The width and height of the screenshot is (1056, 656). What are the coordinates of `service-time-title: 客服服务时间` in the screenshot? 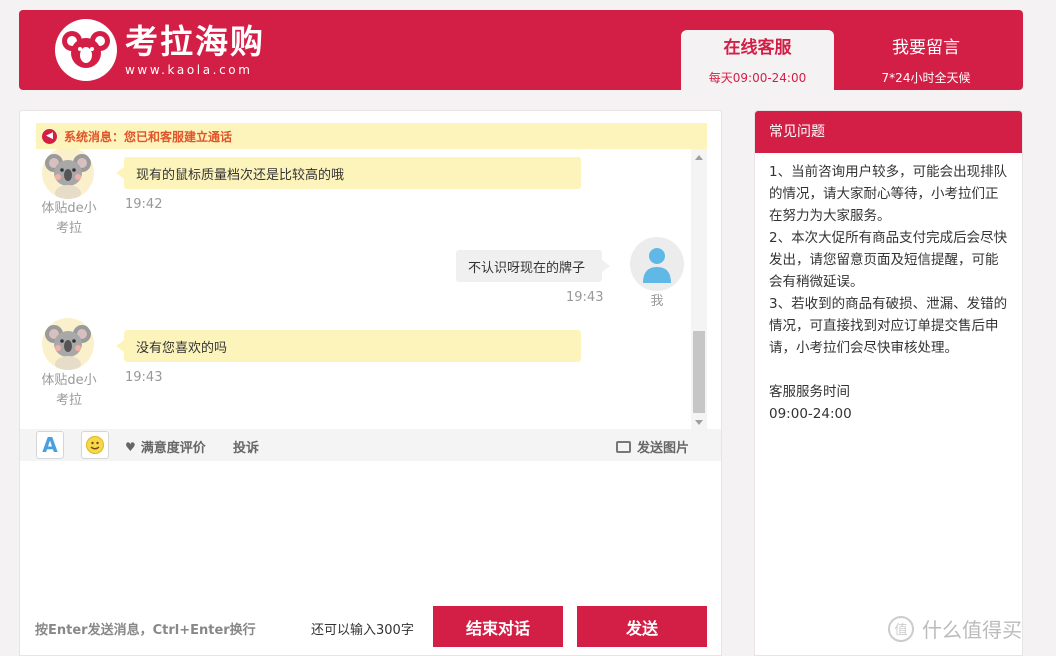 It's located at (809, 392).